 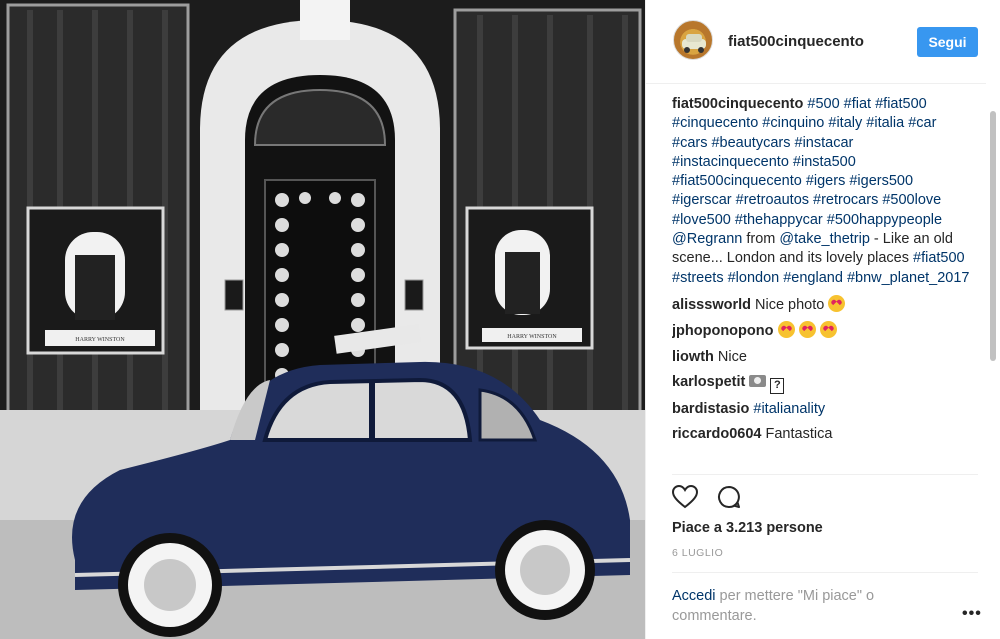 I want to click on comment-bubble-icon, so click(x=729, y=497).